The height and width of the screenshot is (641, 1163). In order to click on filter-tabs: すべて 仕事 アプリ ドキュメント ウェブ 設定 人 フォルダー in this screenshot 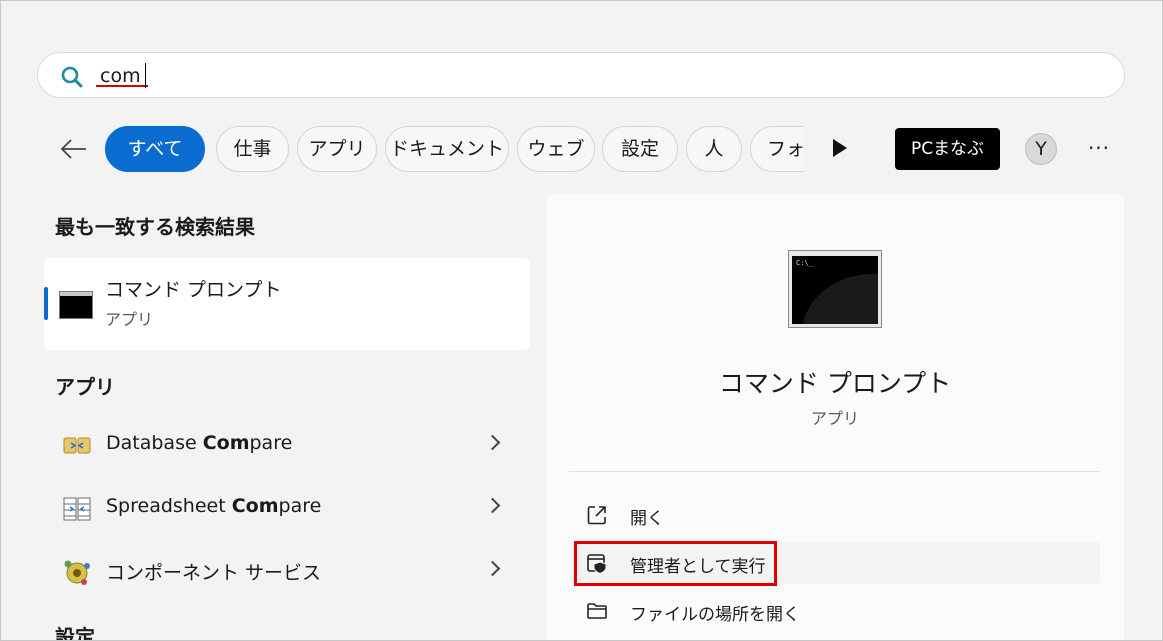, I will do `click(454, 149)`.